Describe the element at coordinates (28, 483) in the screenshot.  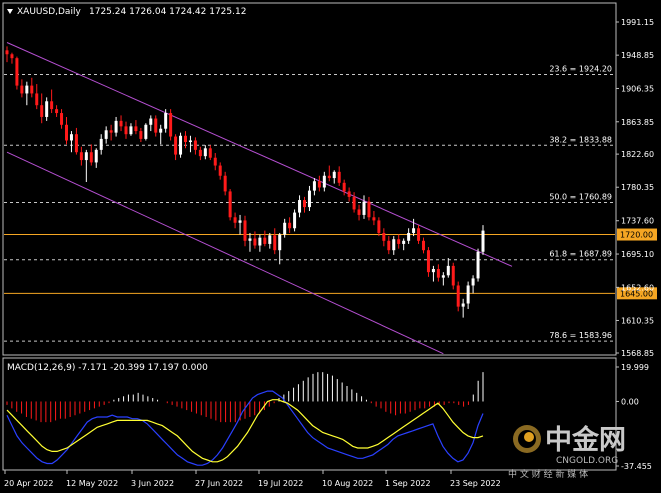
I see `x-tick-label: 20 Apr 2022` at that location.